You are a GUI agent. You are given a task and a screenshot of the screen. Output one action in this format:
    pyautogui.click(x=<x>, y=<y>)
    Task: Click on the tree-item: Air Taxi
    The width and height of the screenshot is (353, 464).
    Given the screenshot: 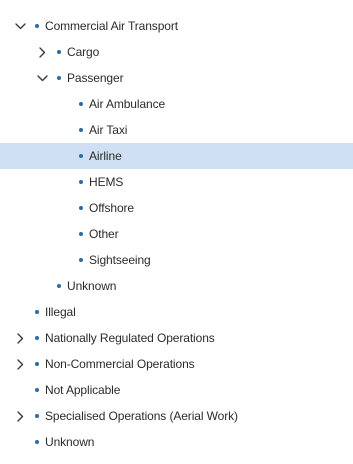 What is the action you would take?
    pyautogui.click(x=176, y=130)
    